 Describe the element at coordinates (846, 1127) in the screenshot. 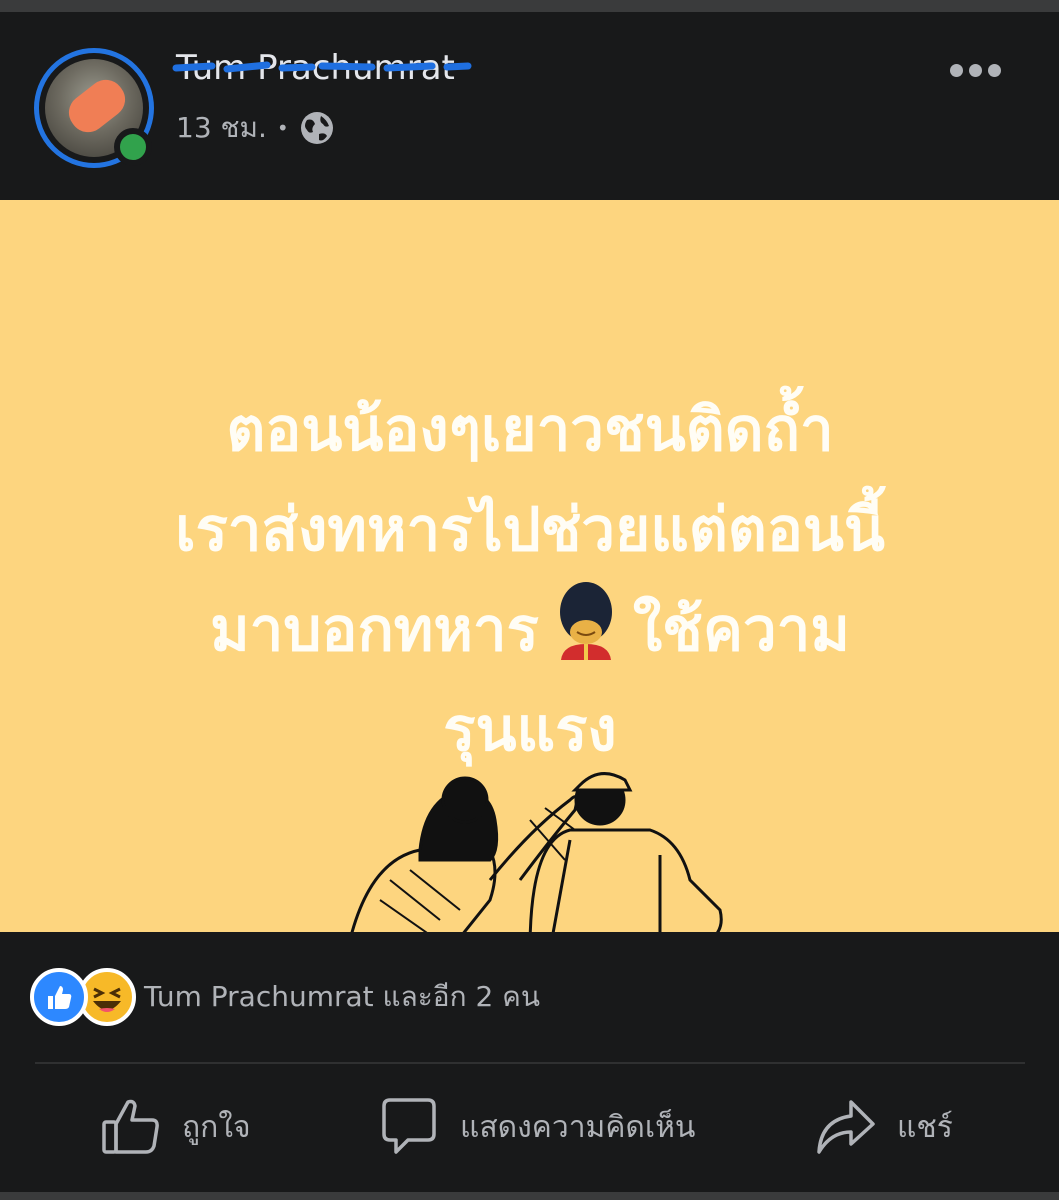

I see `share-arrow-icon` at that location.